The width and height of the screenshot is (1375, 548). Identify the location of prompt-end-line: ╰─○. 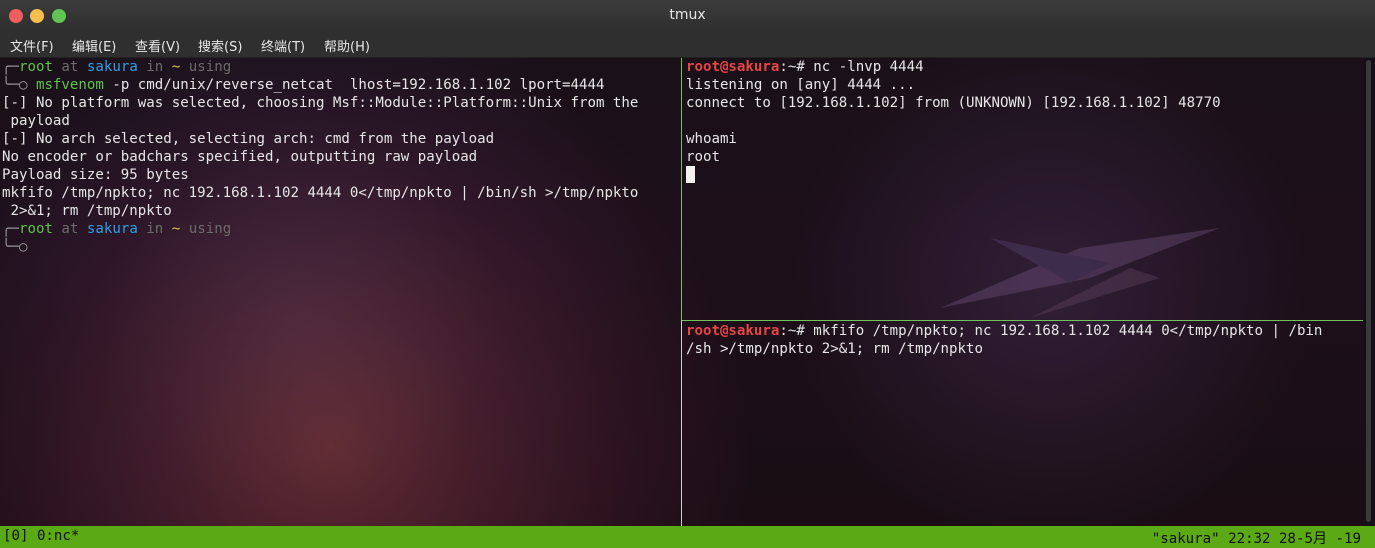
(15, 247).